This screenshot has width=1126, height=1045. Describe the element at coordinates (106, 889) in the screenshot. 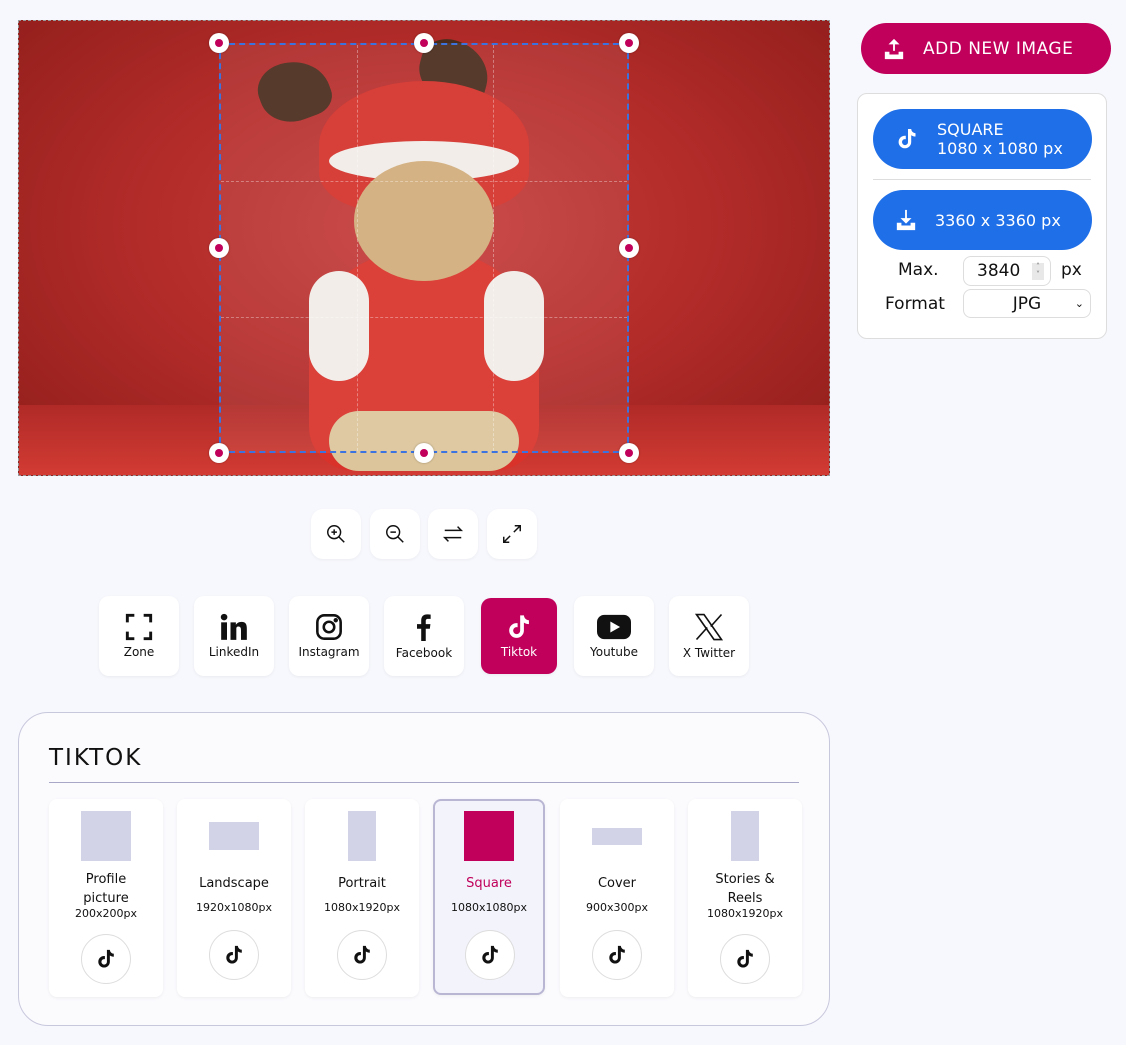

I see `format-name: Profile picture` at that location.